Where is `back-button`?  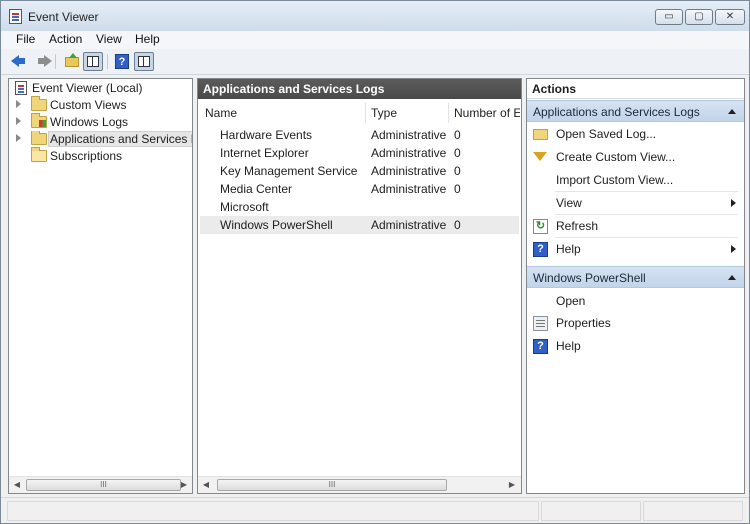
back-button is located at coordinates (19, 61).